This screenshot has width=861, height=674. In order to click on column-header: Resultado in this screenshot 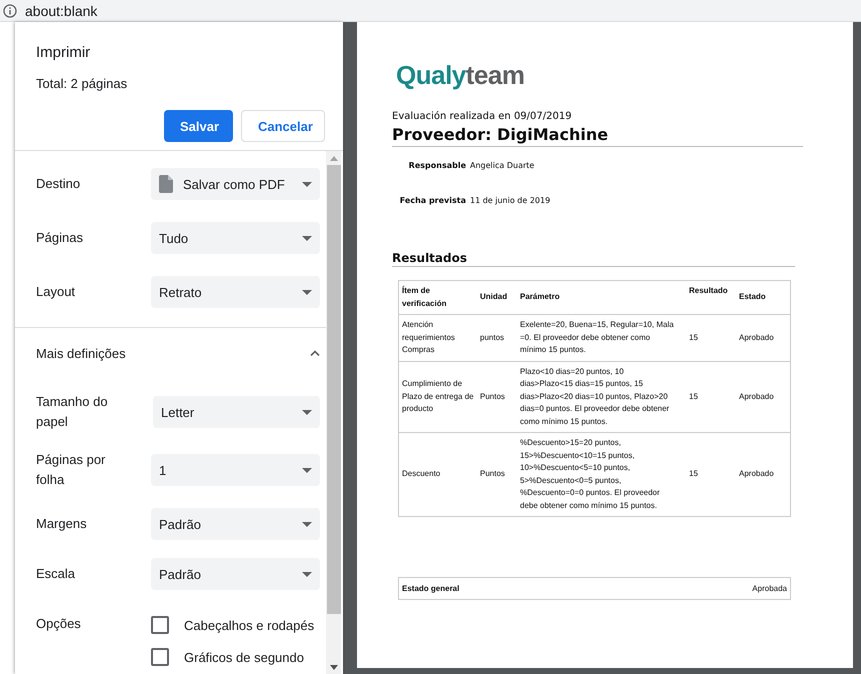, I will do `click(711, 297)`.